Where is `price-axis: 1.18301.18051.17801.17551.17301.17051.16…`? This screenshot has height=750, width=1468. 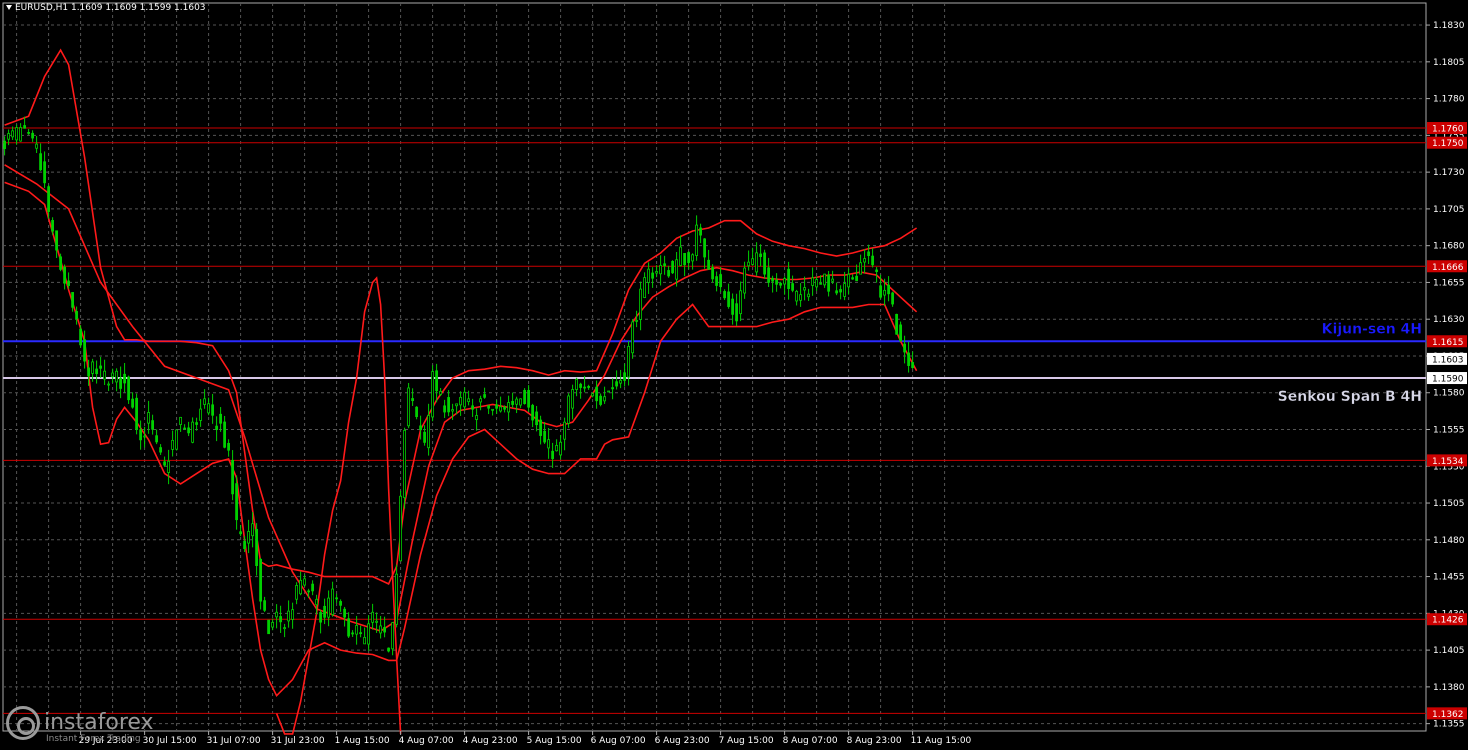
price-axis: 1.18301.18051.17801.17551.17301.17051.16… is located at coordinates (1446, 375).